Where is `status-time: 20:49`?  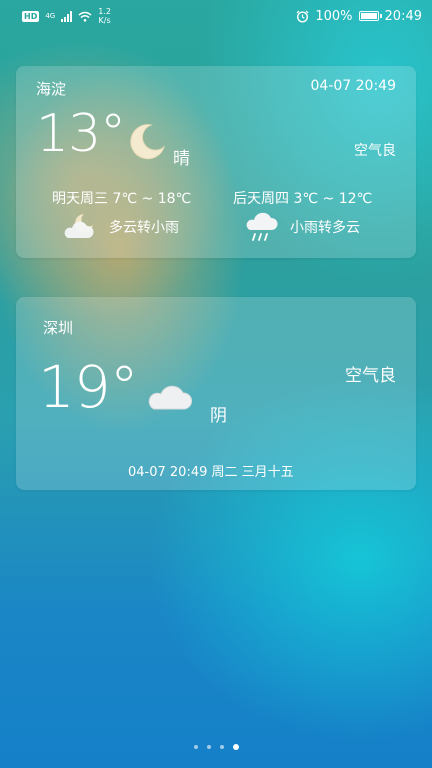
status-time: 20:49 is located at coordinates (403, 16).